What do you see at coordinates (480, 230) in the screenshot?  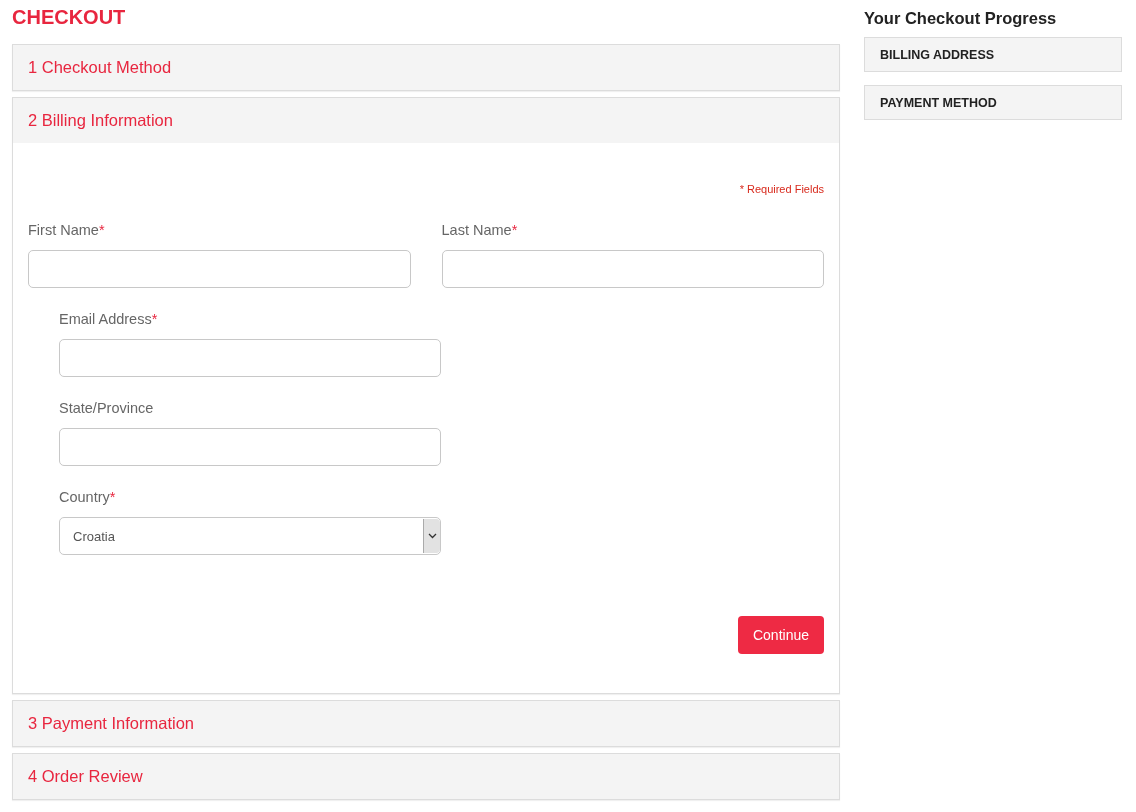 I see `field-label: Last Name*` at bounding box center [480, 230].